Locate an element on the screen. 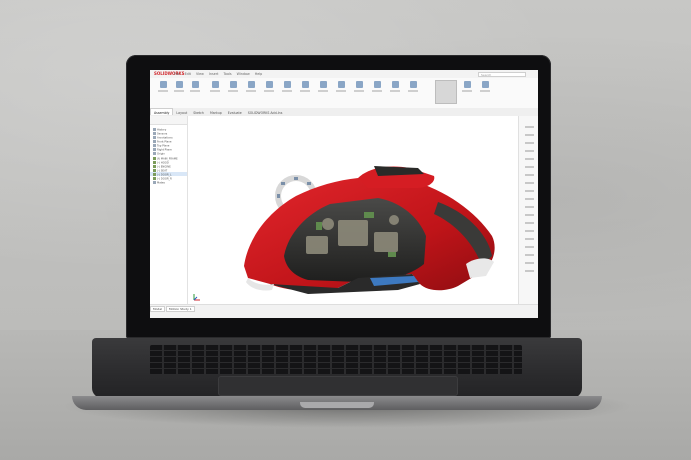  tree-toolbar is located at coordinates (168, 120).